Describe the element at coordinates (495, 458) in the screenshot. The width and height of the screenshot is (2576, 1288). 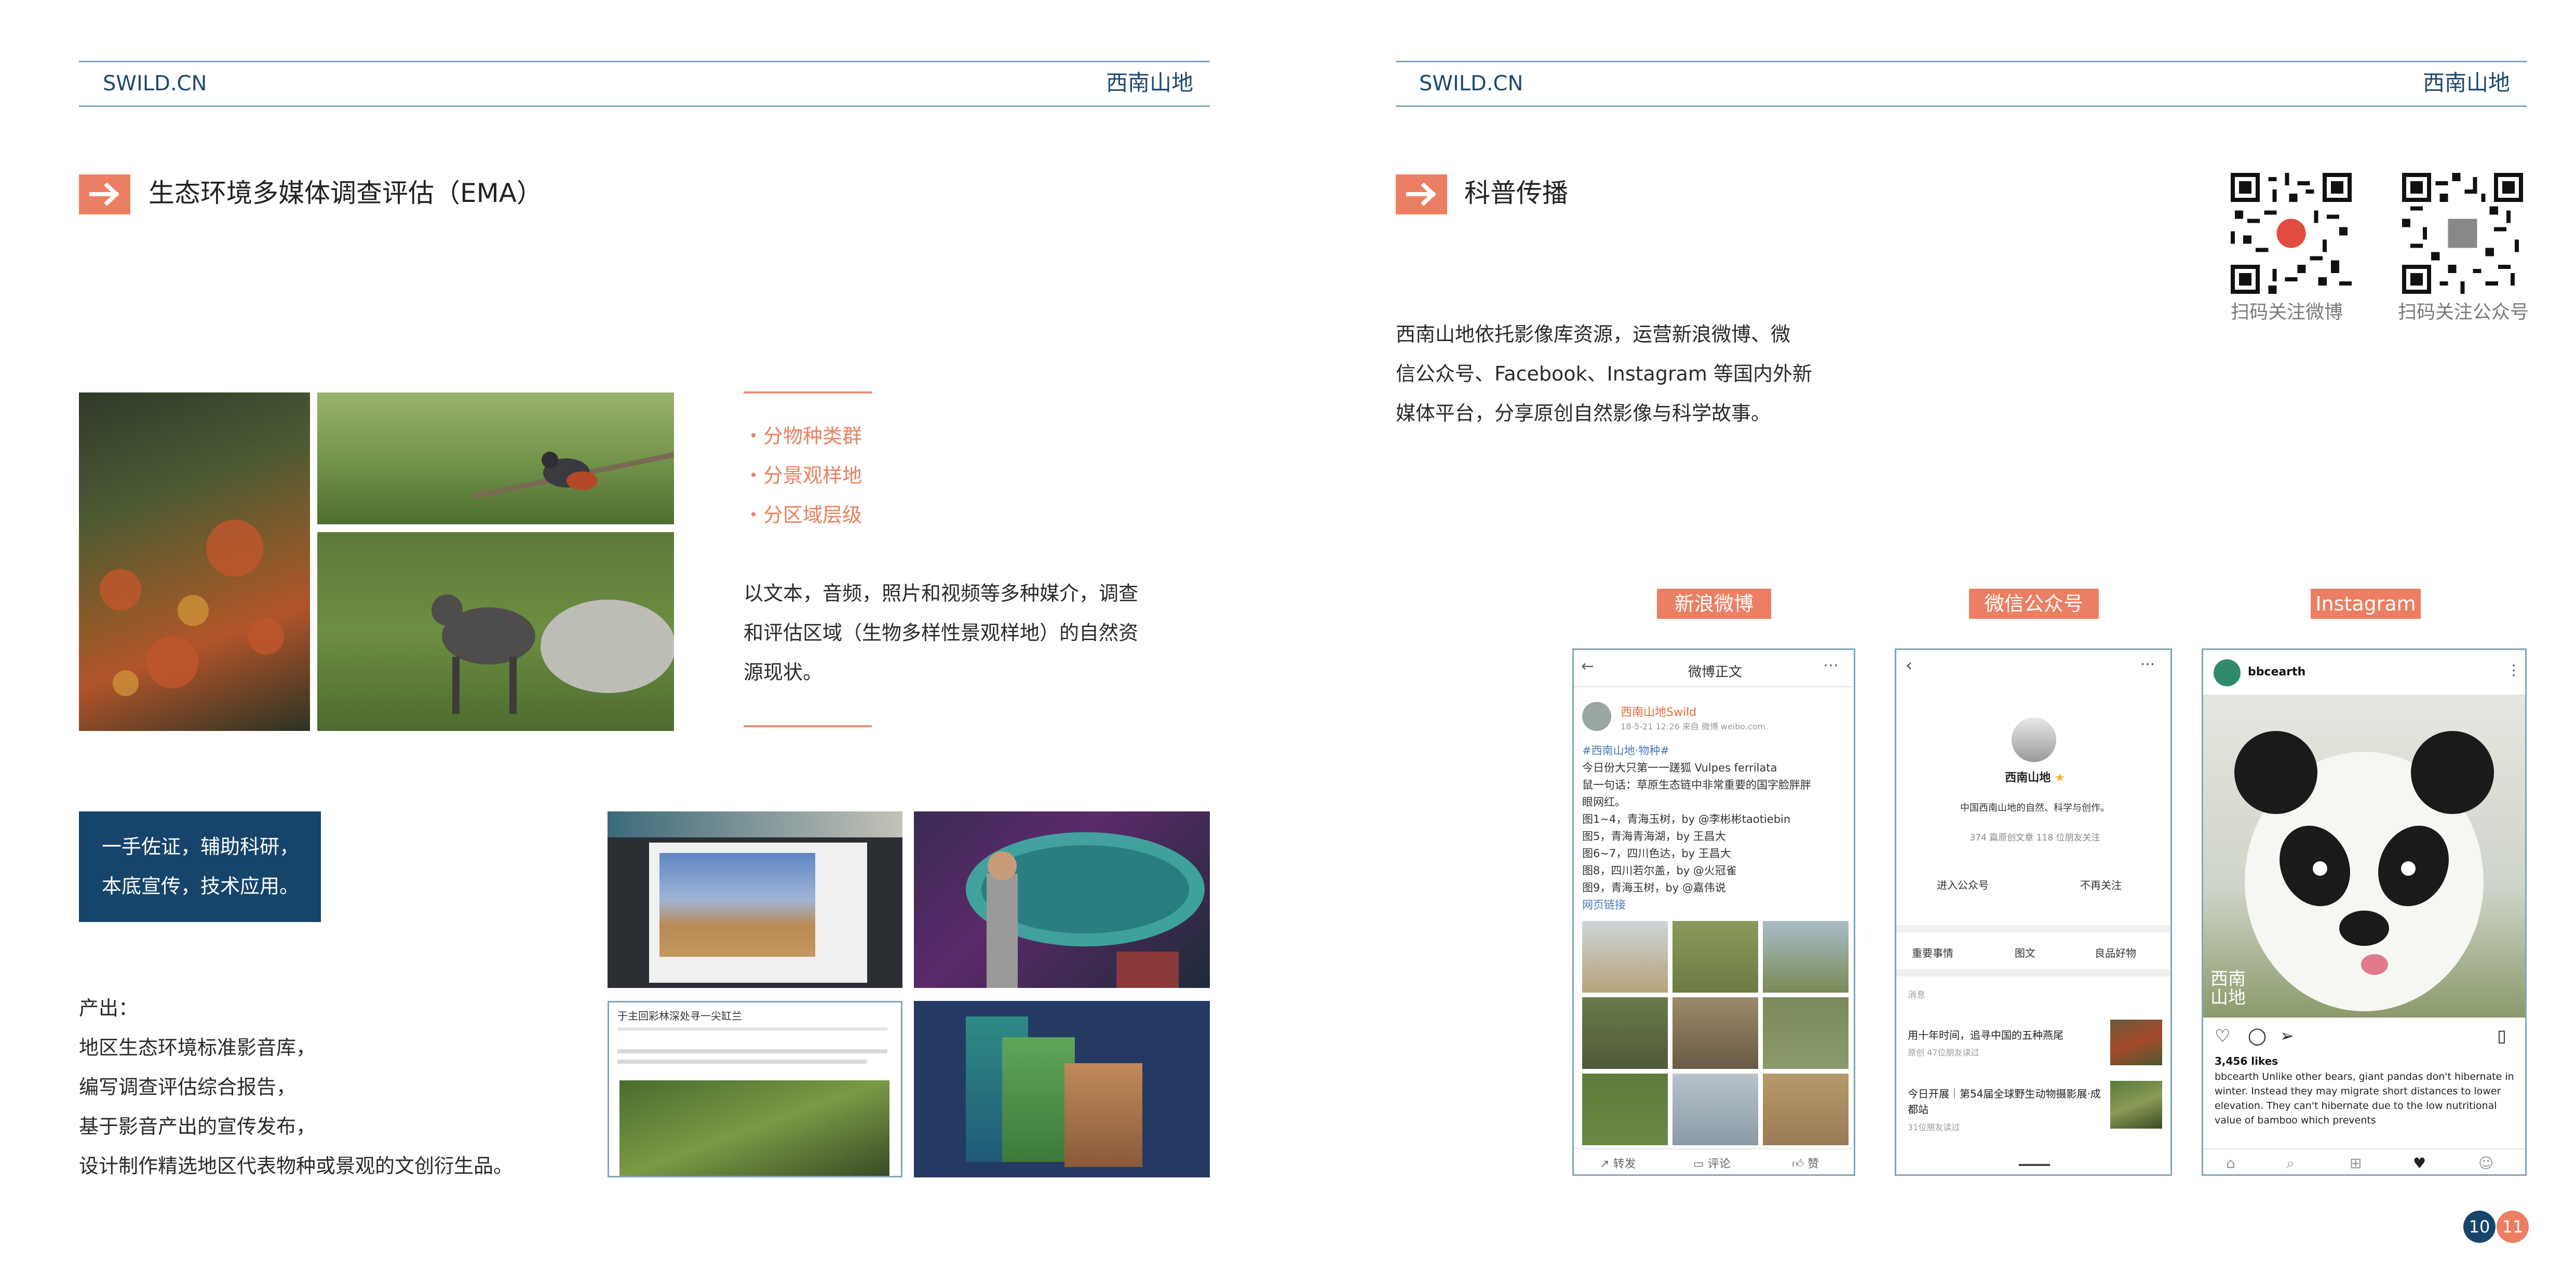
I see `bird-on-branch-photo` at that location.